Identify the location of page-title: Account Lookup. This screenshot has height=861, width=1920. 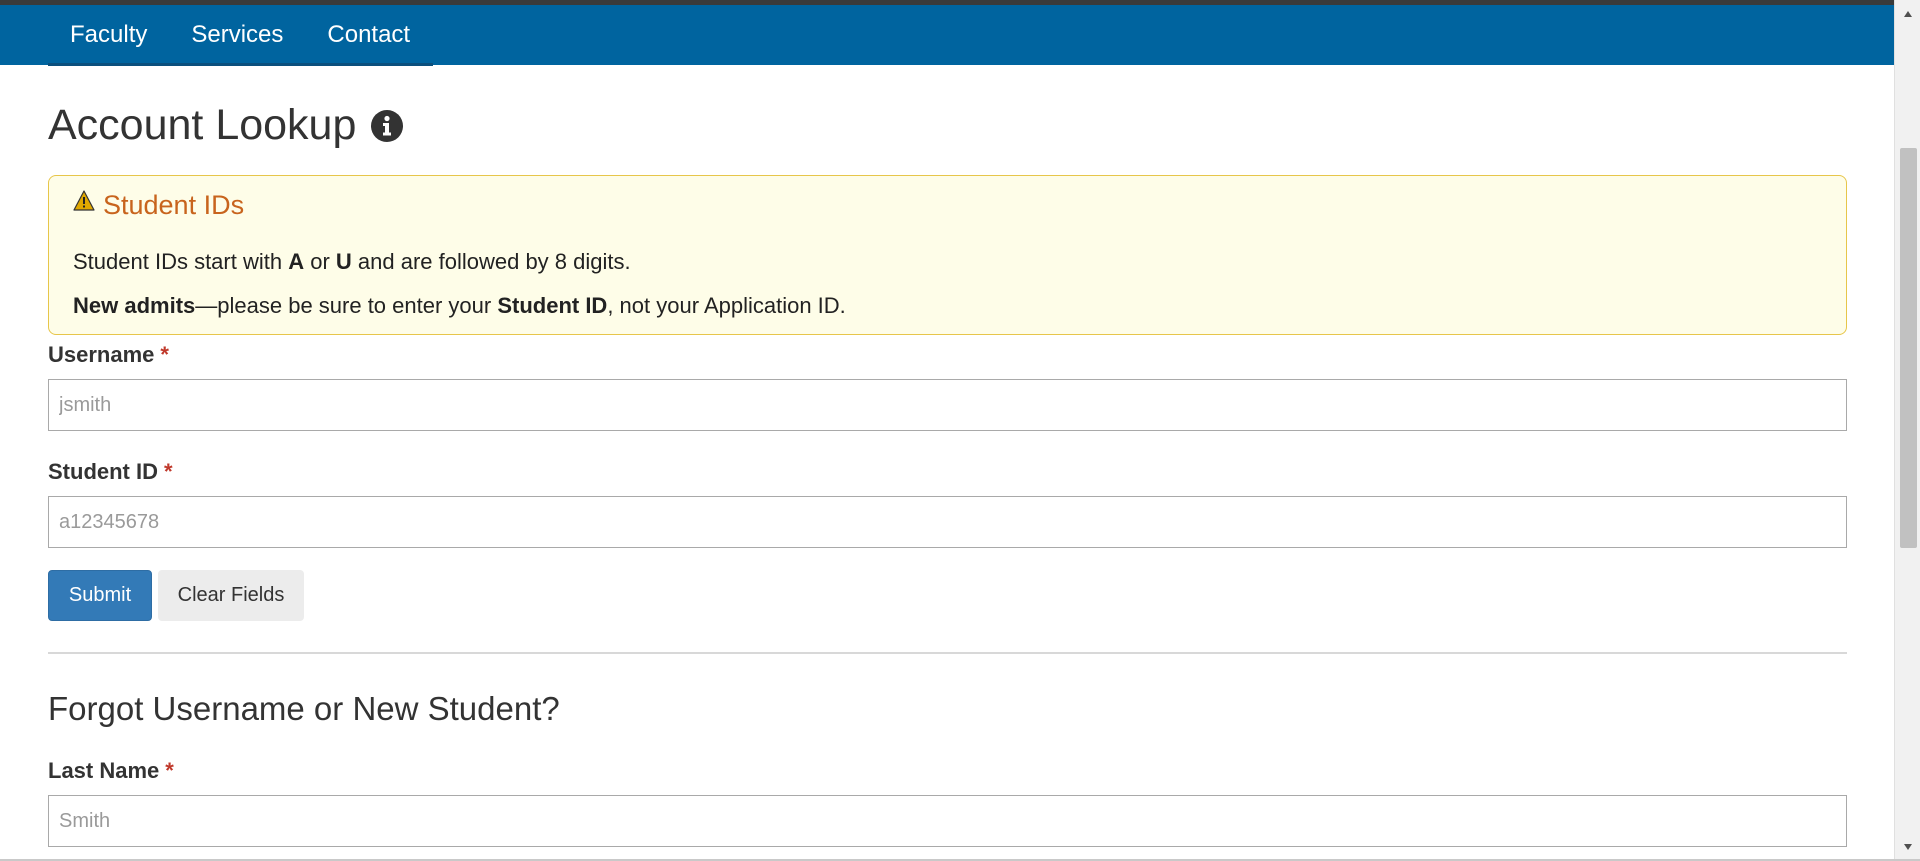
(202, 125).